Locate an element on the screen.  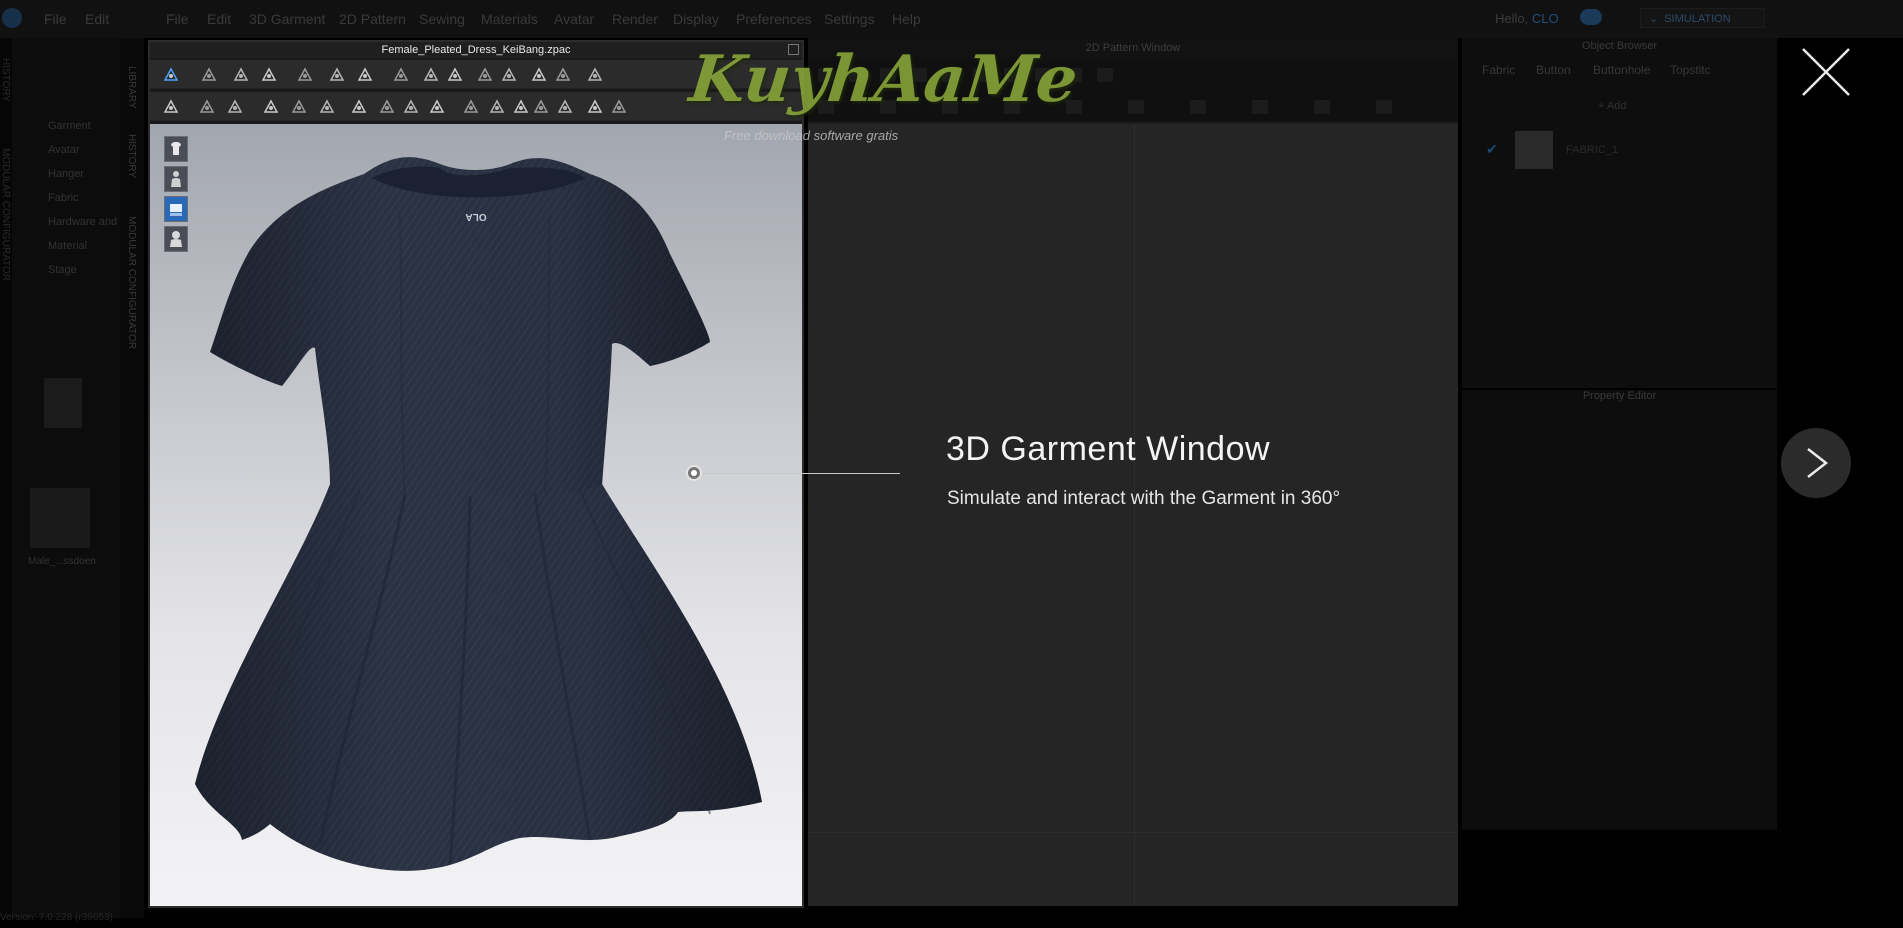
tab-modular-configurator: MODULAR CONFIGURATOR is located at coordinates (131, 282).